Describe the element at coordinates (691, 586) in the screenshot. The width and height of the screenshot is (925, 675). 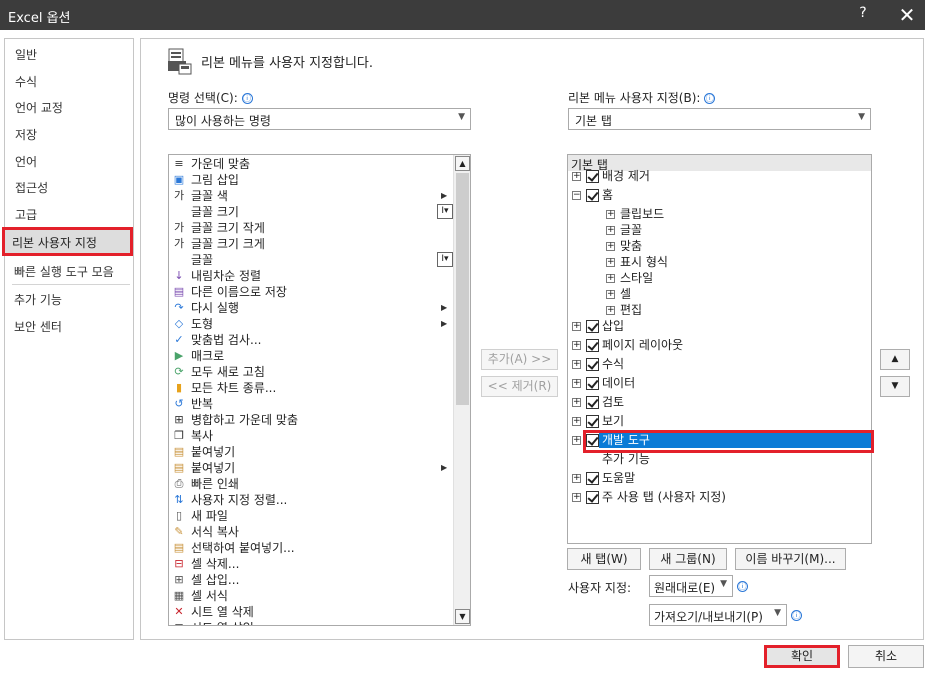
I see `reset-dropdown: 원래대로(E) ▼` at that location.